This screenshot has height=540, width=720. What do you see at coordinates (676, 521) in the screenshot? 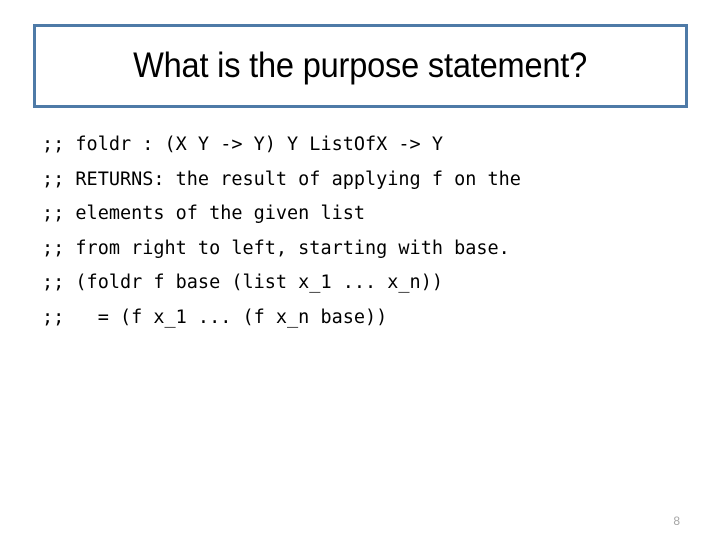
I see `page-number: 8` at bounding box center [676, 521].